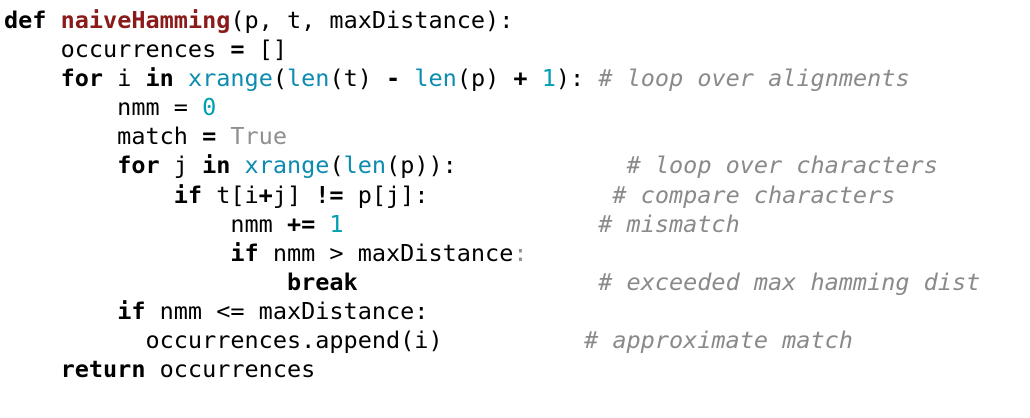 Image resolution: width=1030 pixels, height=418 pixels. What do you see at coordinates (209, 107) in the screenshot?
I see `number-token: 0` at bounding box center [209, 107].